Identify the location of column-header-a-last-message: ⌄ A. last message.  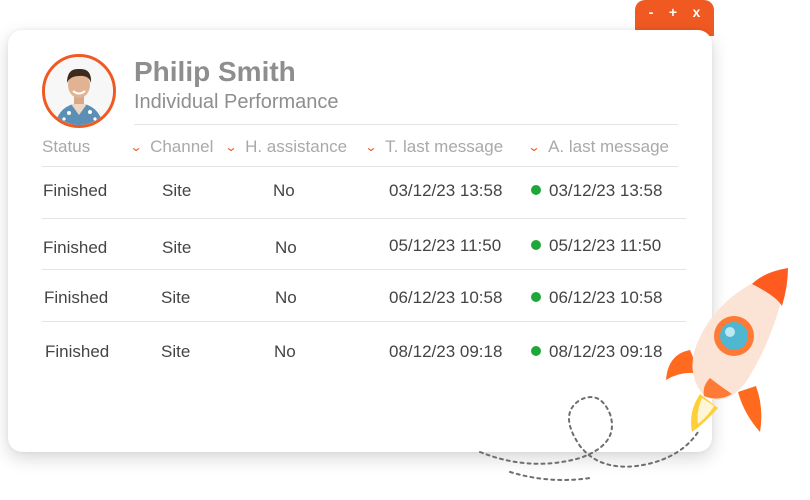
(598, 147).